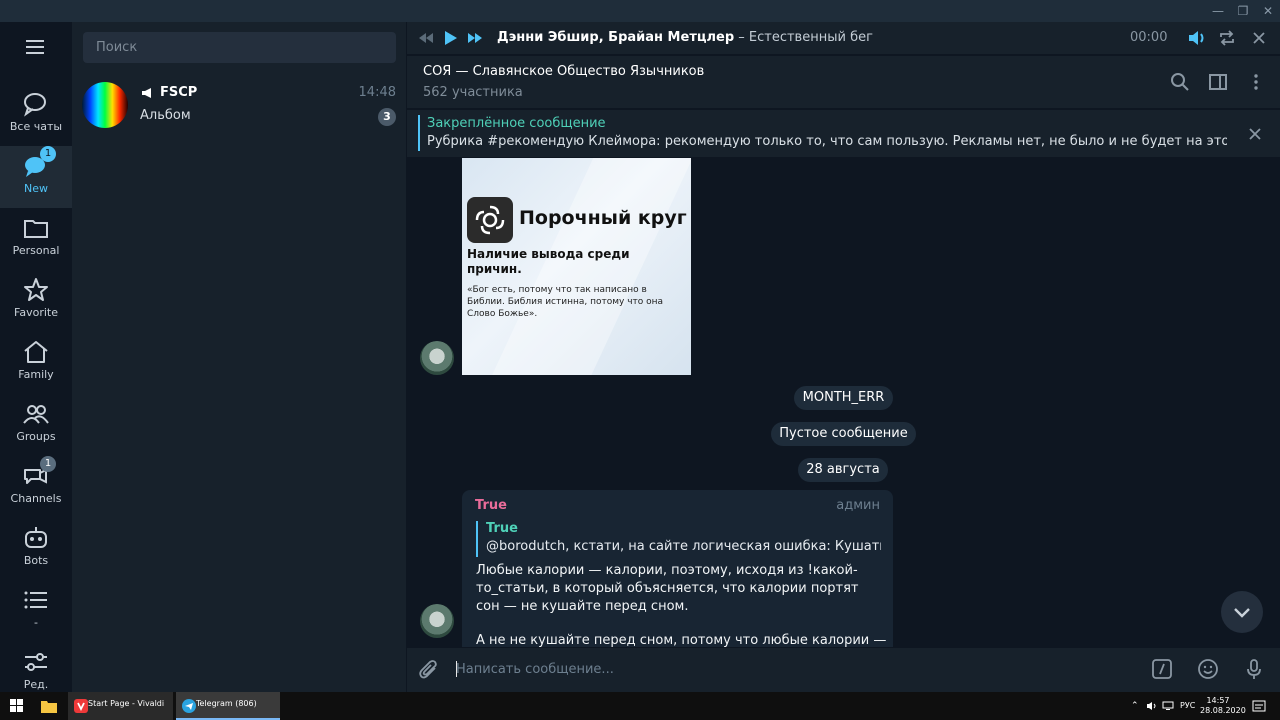 The width and height of the screenshot is (1280, 720). Describe the element at coordinates (858, 505) in the screenshot. I see `author-role: админ` at that location.